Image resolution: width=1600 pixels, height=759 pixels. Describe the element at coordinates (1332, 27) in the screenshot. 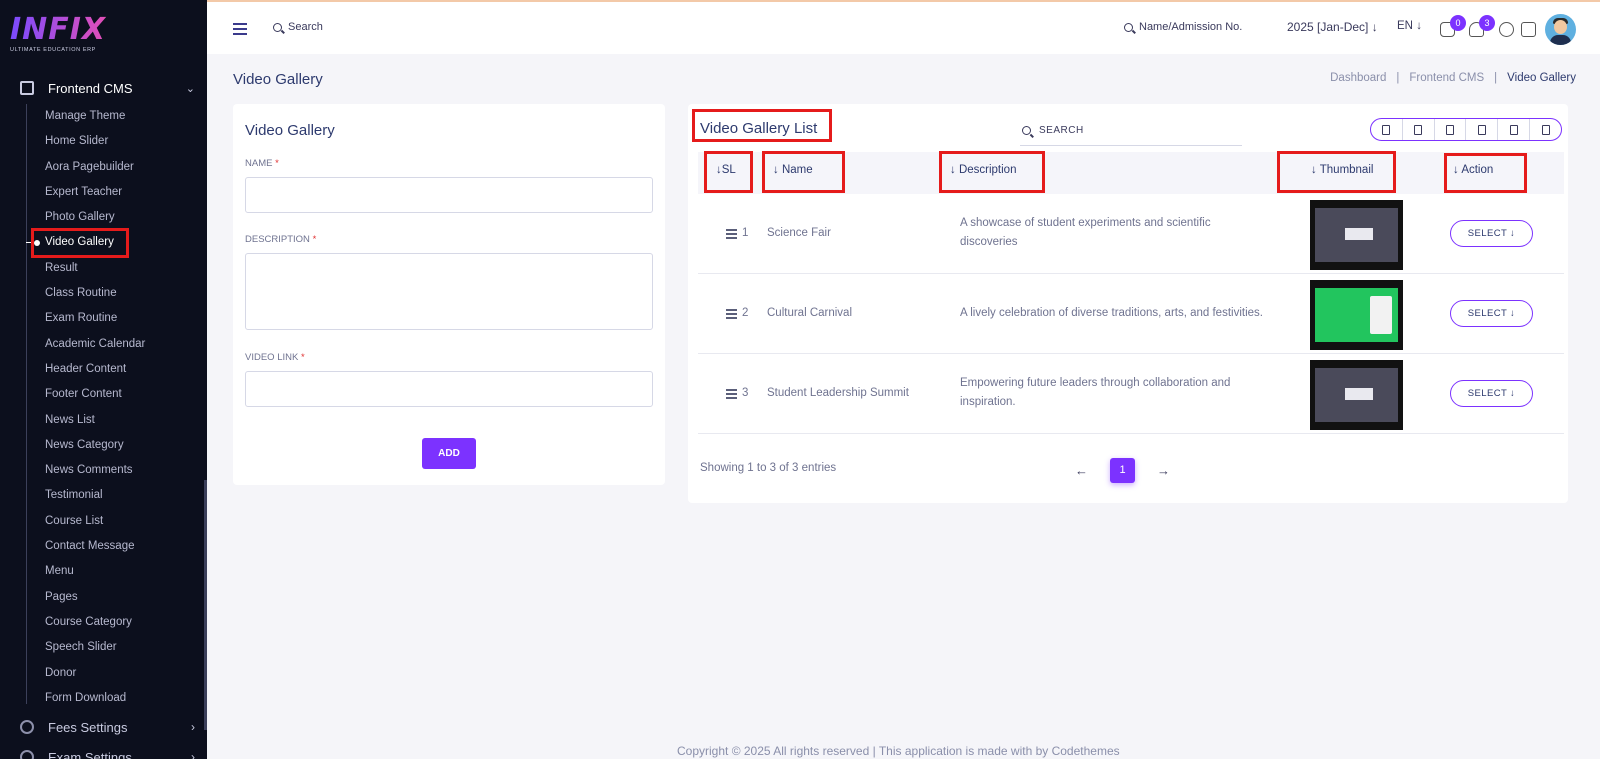

I see `session-select: 2025 [Jan-Dec] ↓` at that location.